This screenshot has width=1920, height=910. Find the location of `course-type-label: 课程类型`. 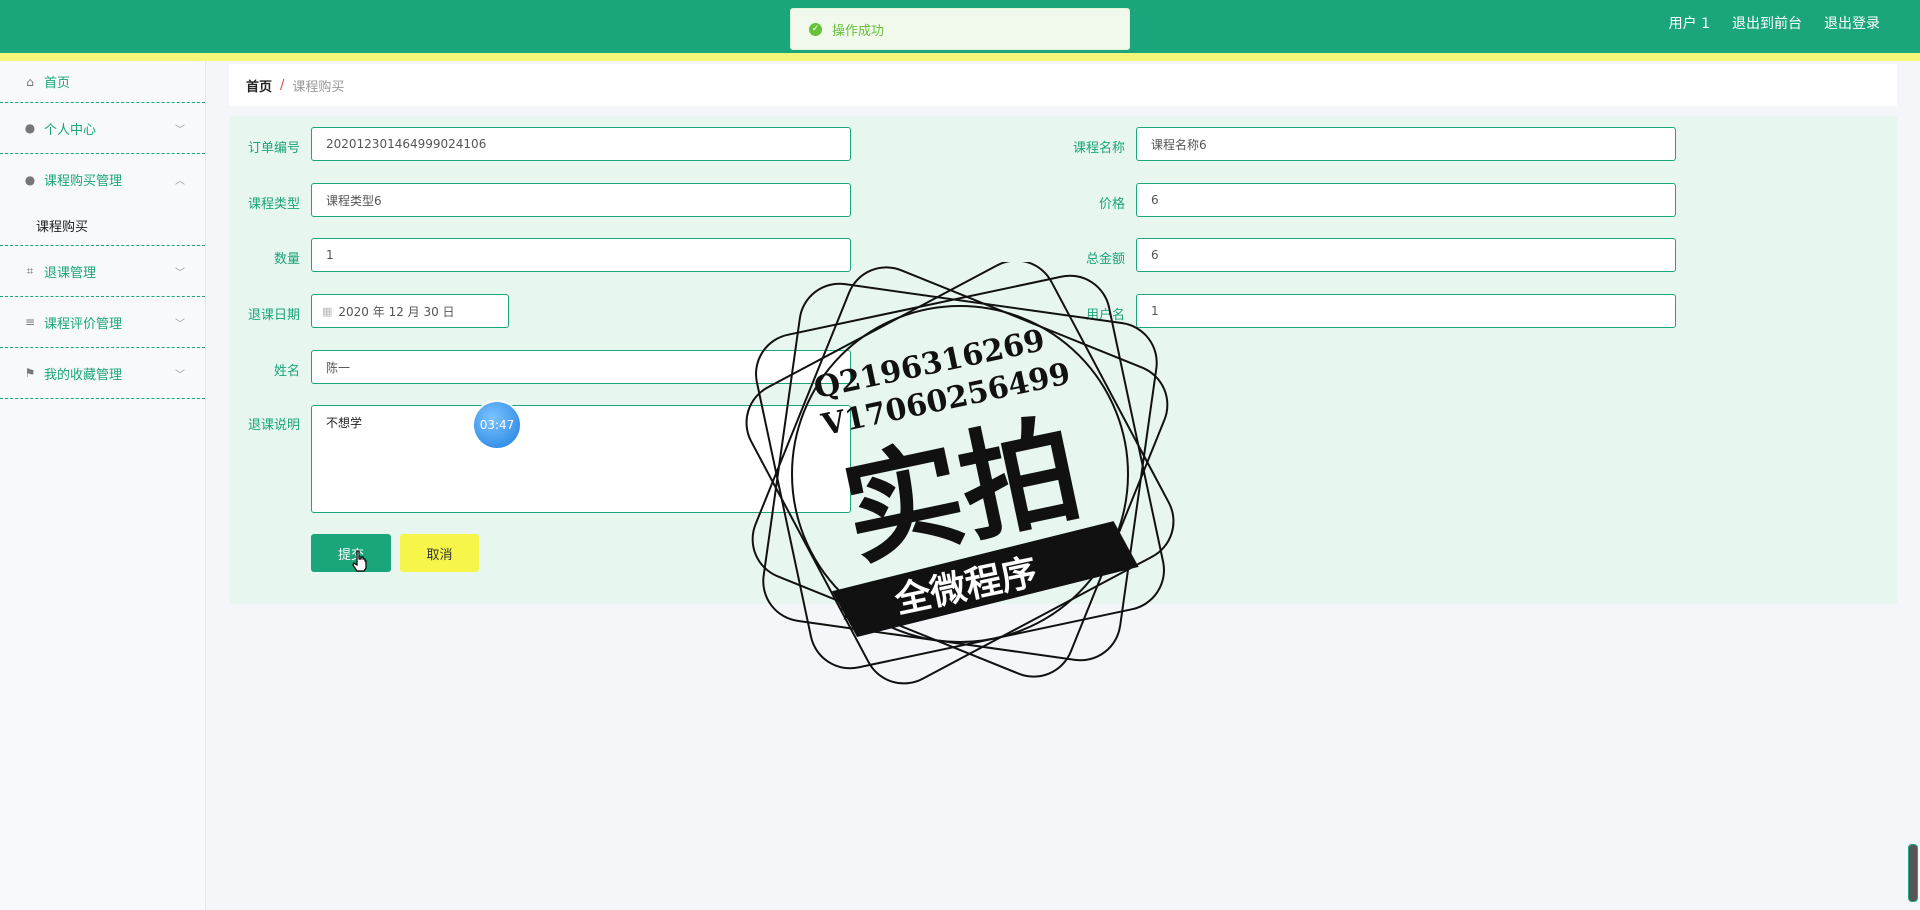

course-type-label: 课程类型 is located at coordinates (273, 204).